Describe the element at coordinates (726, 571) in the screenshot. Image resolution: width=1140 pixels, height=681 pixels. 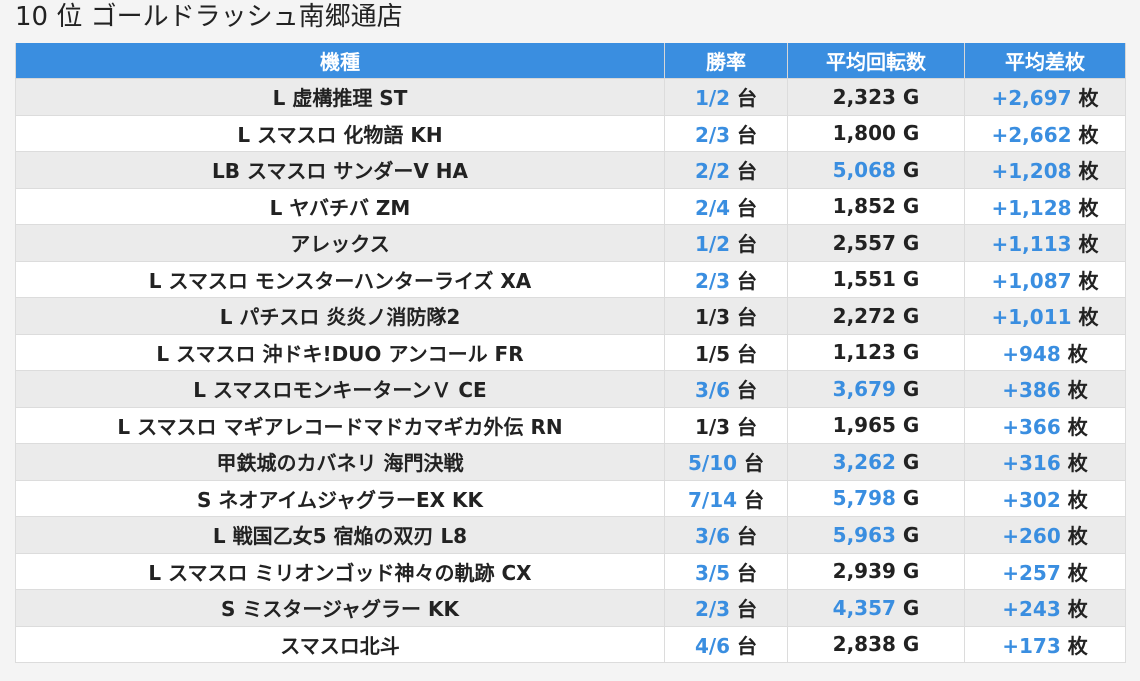
I see `win-rate-cell: 3/5 台` at that location.